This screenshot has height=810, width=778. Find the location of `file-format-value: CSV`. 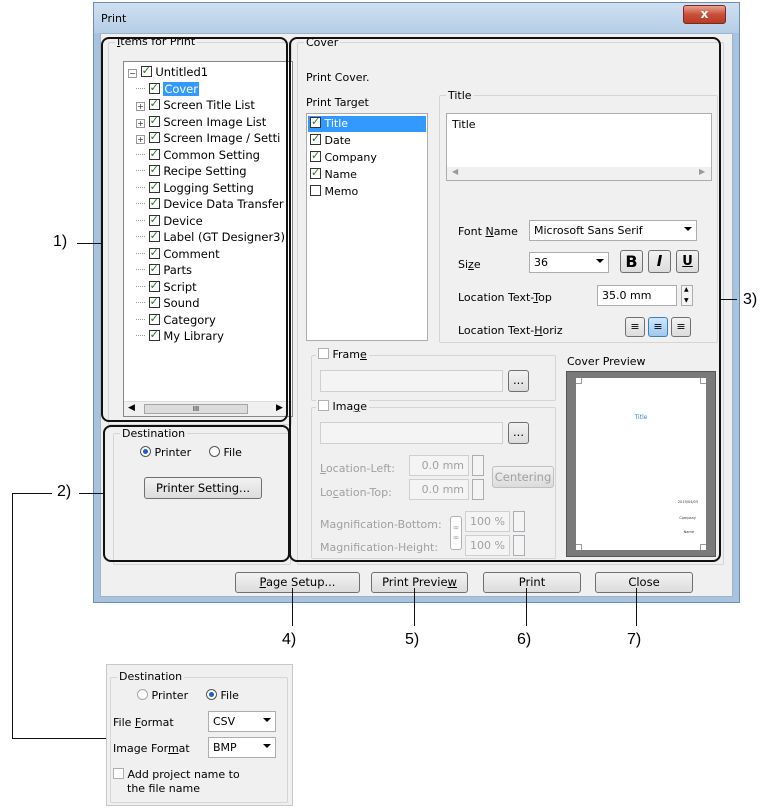

file-format-value: CSV is located at coordinates (224, 721).